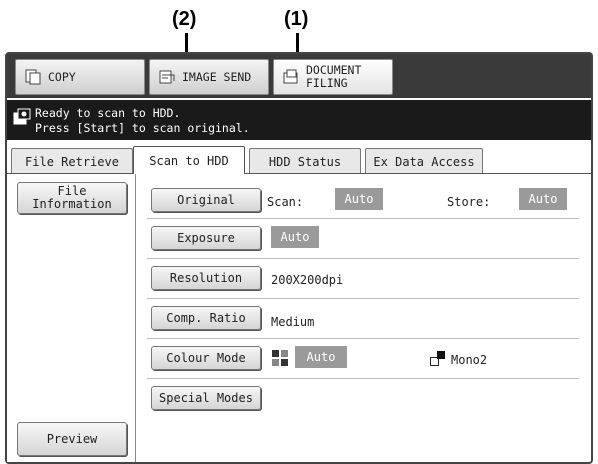 The width and height of the screenshot is (598, 464). I want to click on comp-ratio-value: Medium, so click(293, 322).